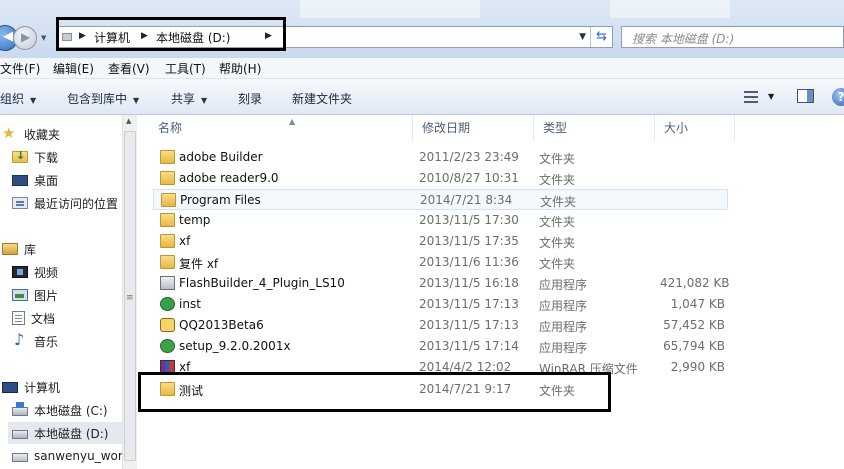 The image size is (844, 469). Describe the element at coordinates (695, 128) in the screenshot. I see `column-header-size: 大小` at that location.